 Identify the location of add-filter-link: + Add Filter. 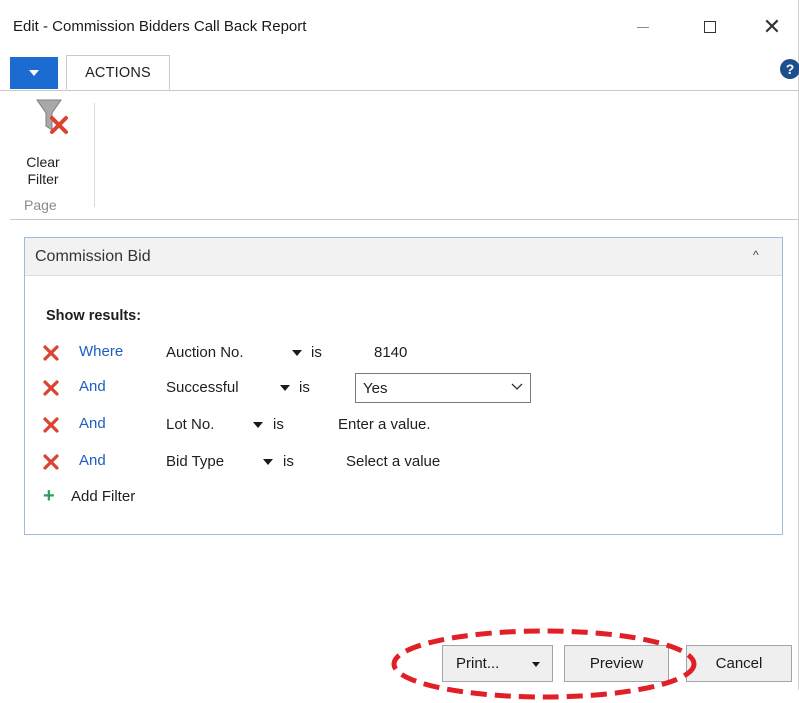
(143, 497).